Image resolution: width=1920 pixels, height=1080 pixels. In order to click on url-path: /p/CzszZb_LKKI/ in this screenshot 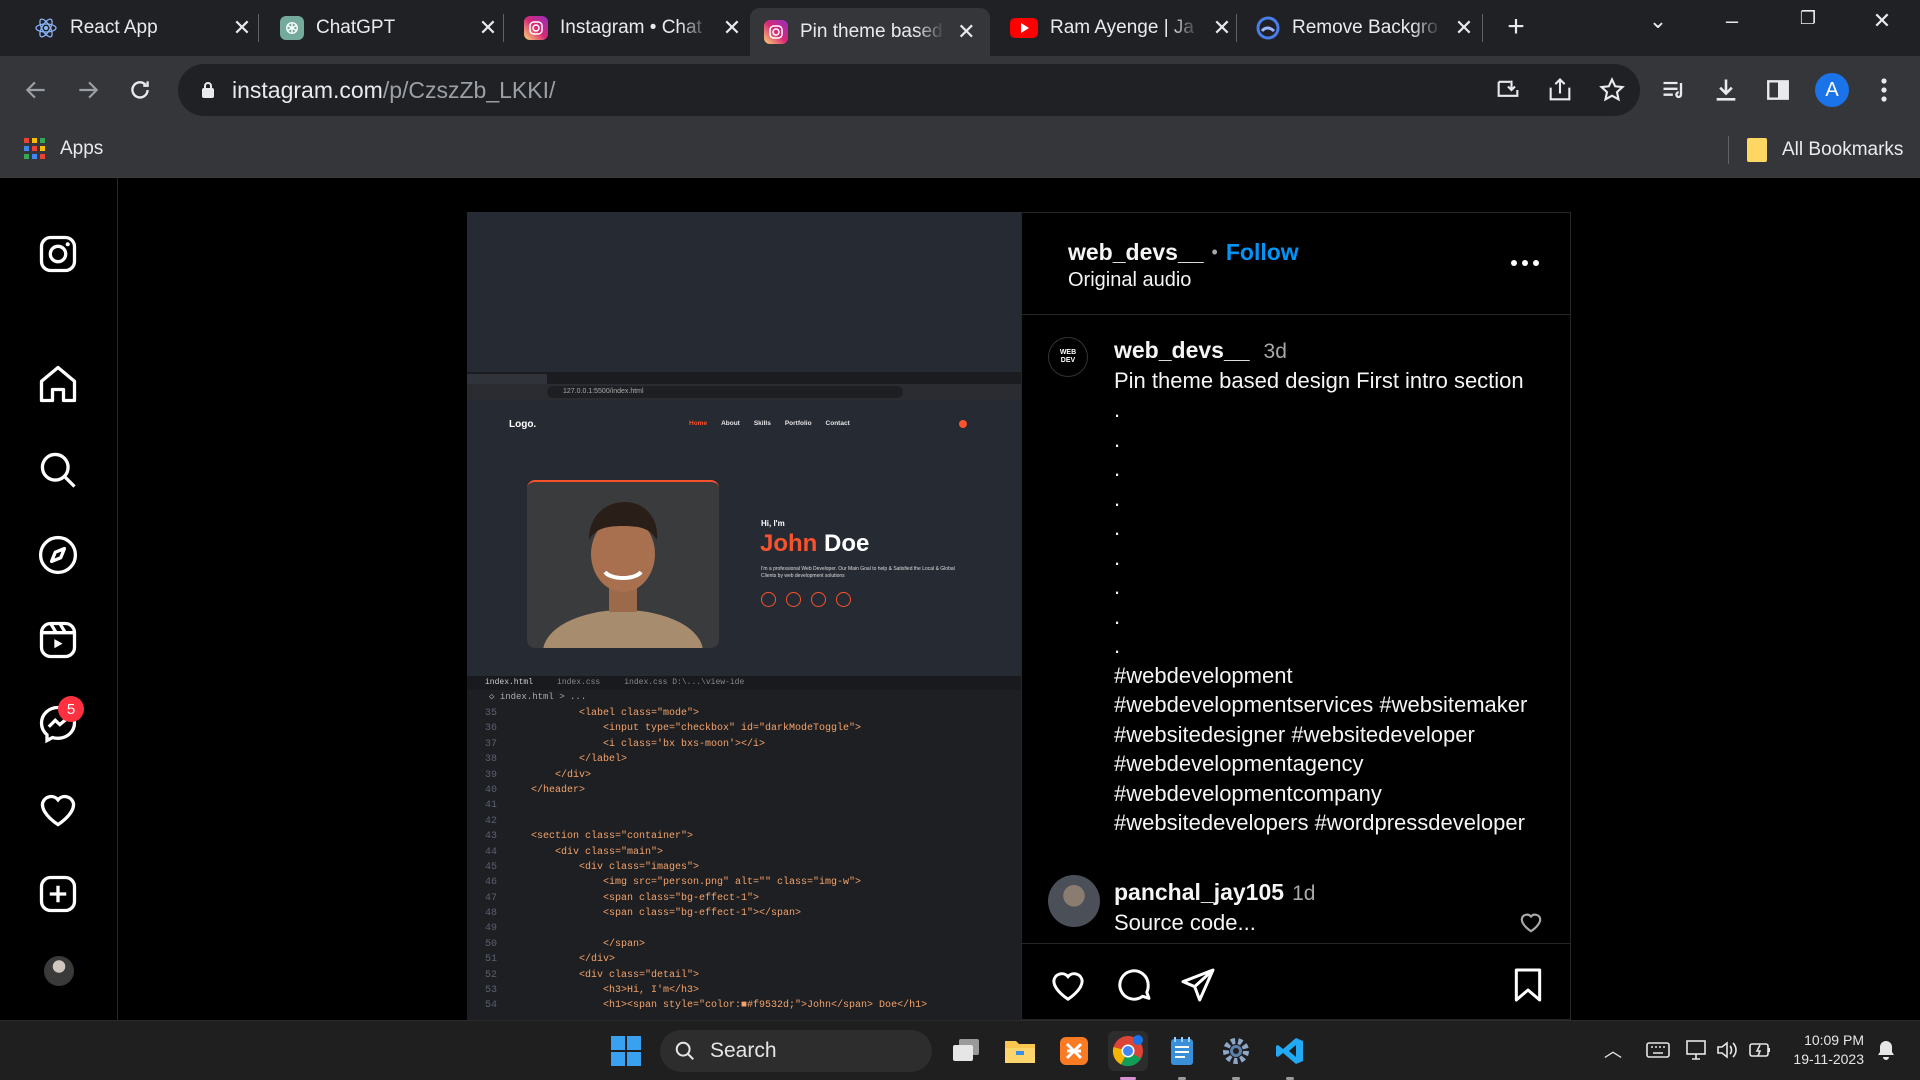, I will do `click(469, 89)`.